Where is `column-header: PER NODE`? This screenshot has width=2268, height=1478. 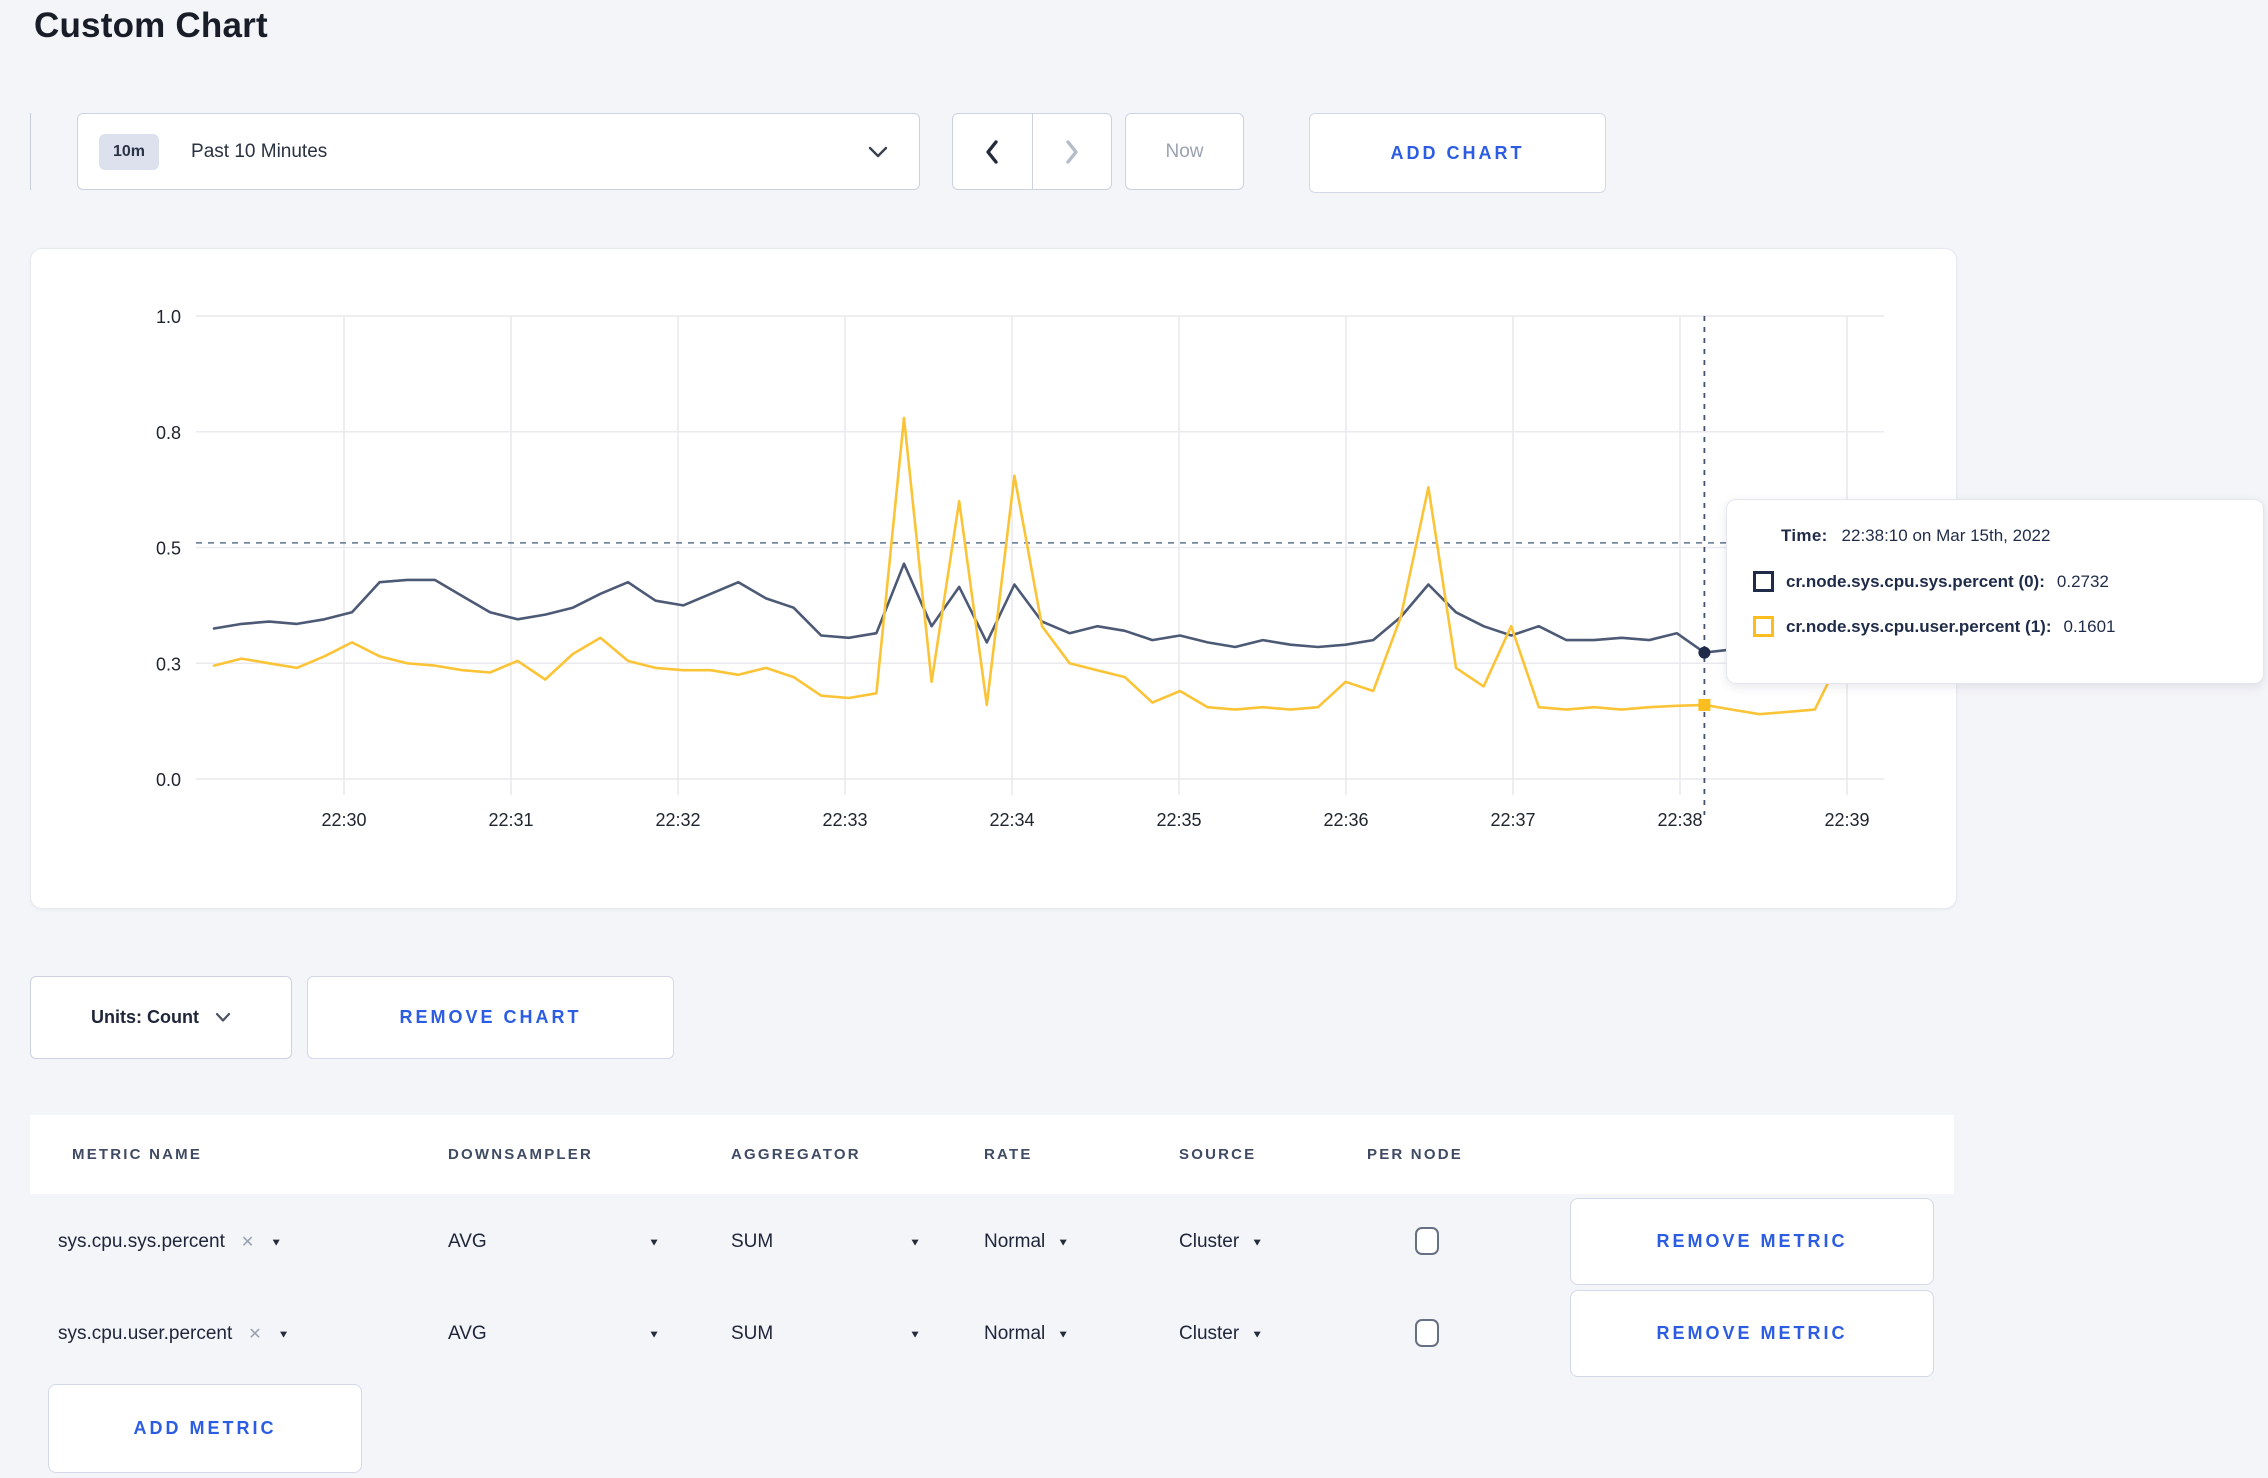
column-header: PER NODE is located at coordinates (1415, 1154).